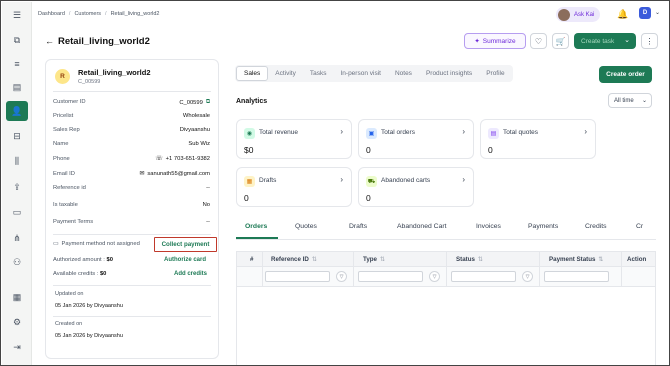 The image size is (670, 366). Describe the element at coordinates (69, 102) in the screenshot. I see `field-label: Customer ID` at that location.